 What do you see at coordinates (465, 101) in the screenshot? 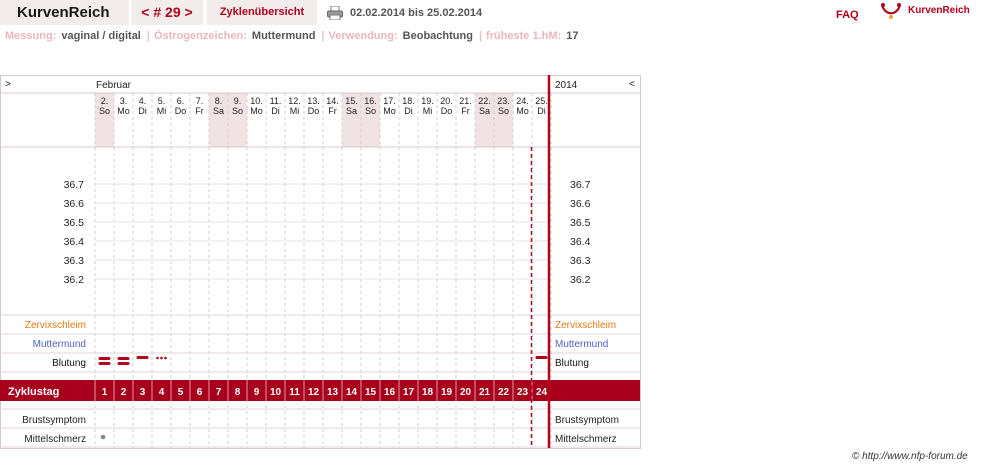
I see `day-date-label: 21.` at bounding box center [465, 101].